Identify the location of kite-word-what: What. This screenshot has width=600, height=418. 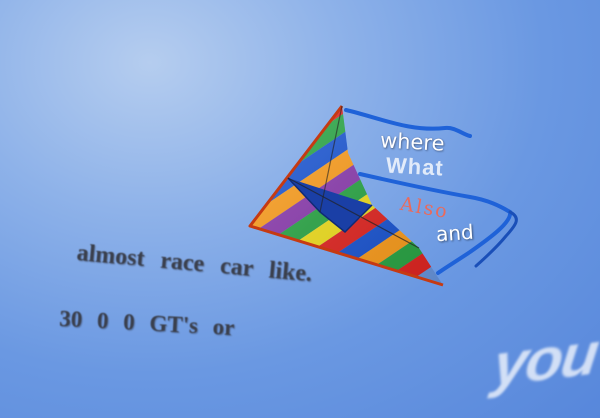
(415, 166).